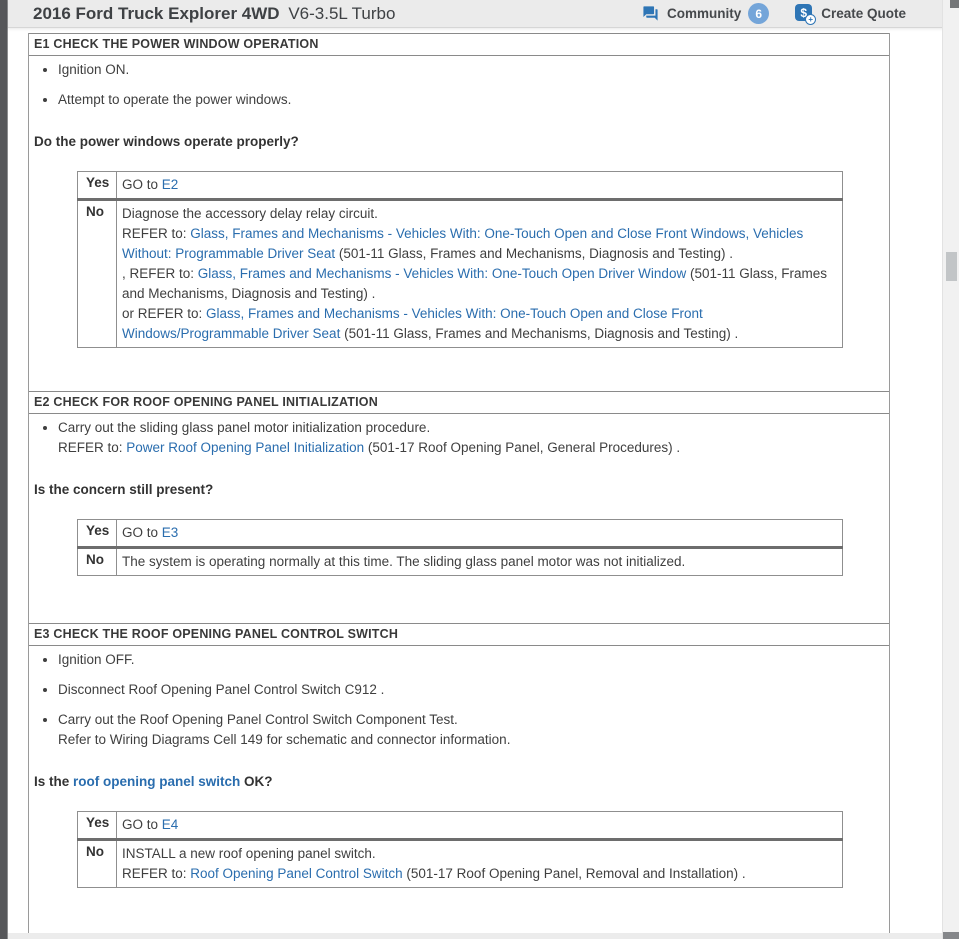  I want to click on community-label: Community, so click(704, 13).